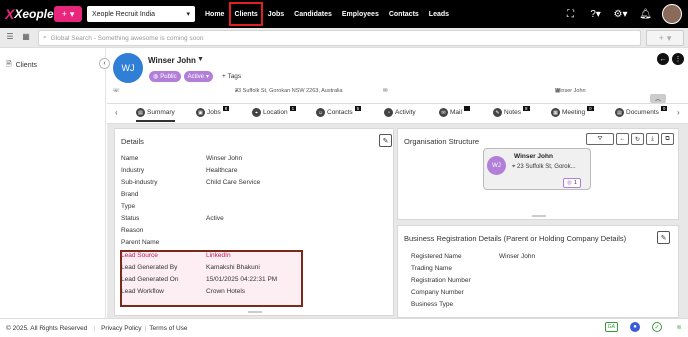 The height and width of the screenshot is (337, 688). Describe the element at coordinates (641, 111) in the screenshot. I see `tab-documents: ▤ Documents 0` at that location.